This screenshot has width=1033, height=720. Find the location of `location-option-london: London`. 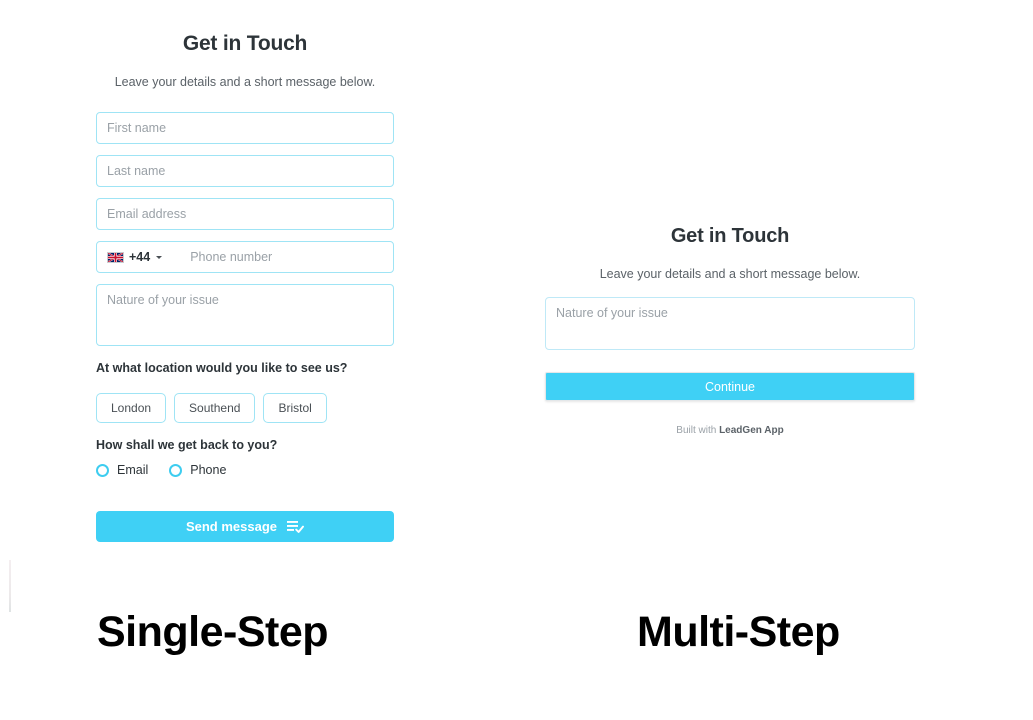

location-option-london: London is located at coordinates (131, 408).